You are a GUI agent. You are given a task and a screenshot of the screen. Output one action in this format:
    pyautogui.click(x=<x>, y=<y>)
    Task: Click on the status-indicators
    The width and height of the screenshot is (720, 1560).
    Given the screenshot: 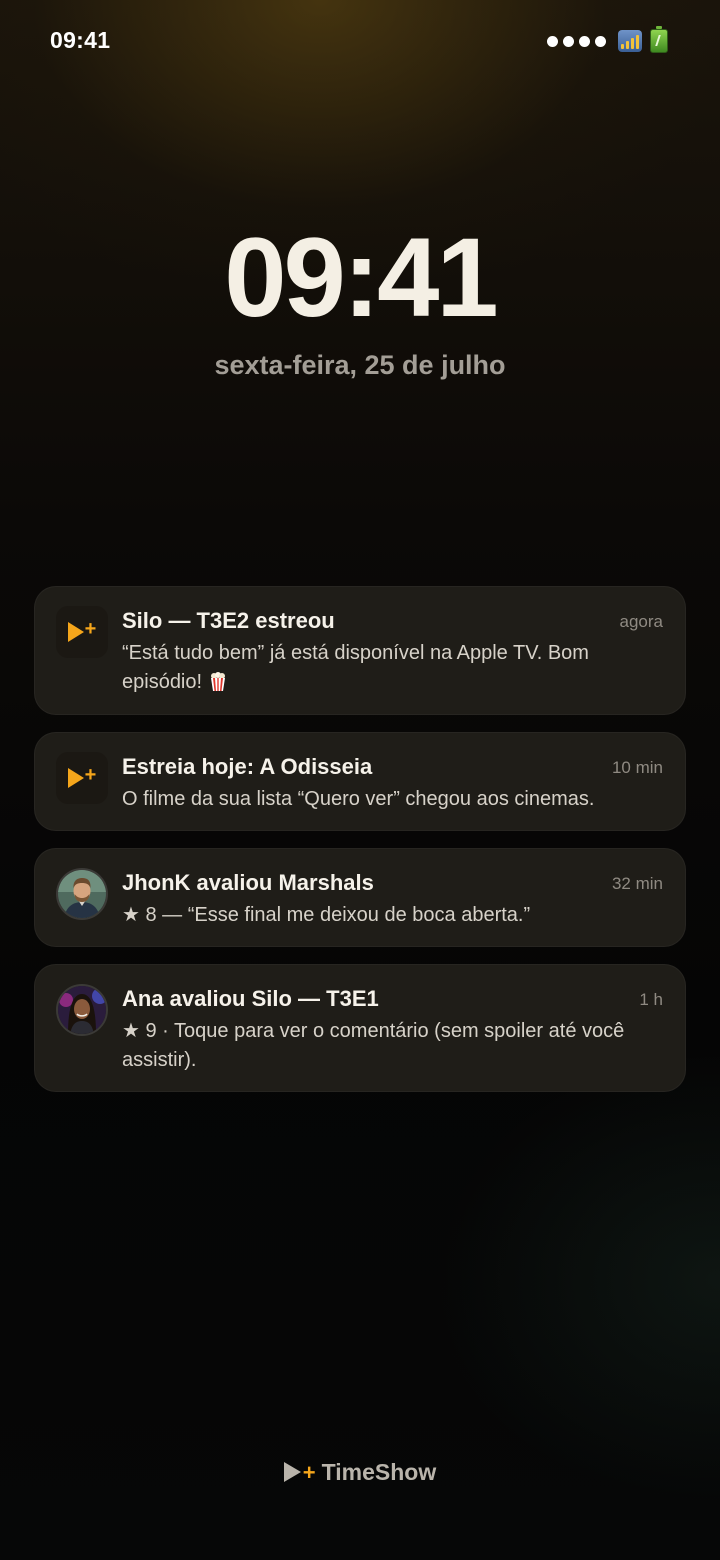 What is the action you would take?
    pyautogui.click(x=607, y=40)
    